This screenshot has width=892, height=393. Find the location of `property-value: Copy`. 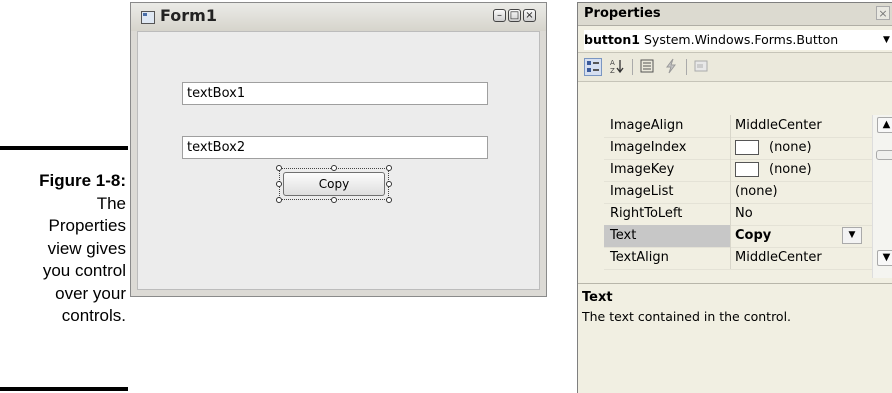

property-value: Copy is located at coordinates (753, 236).